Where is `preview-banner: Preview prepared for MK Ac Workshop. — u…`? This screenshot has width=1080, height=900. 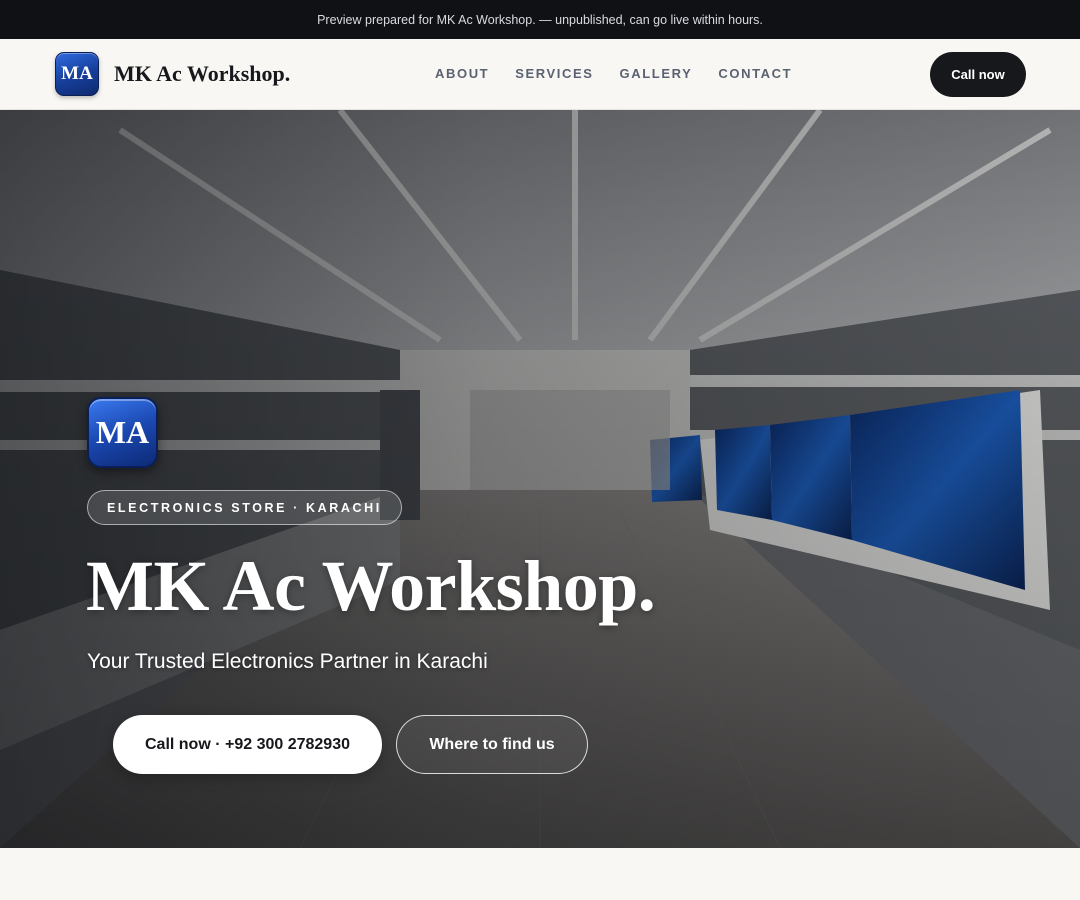 preview-banner: Preview prepared for MK Ac Workshop. — u… is located at coordinates (540, 19).